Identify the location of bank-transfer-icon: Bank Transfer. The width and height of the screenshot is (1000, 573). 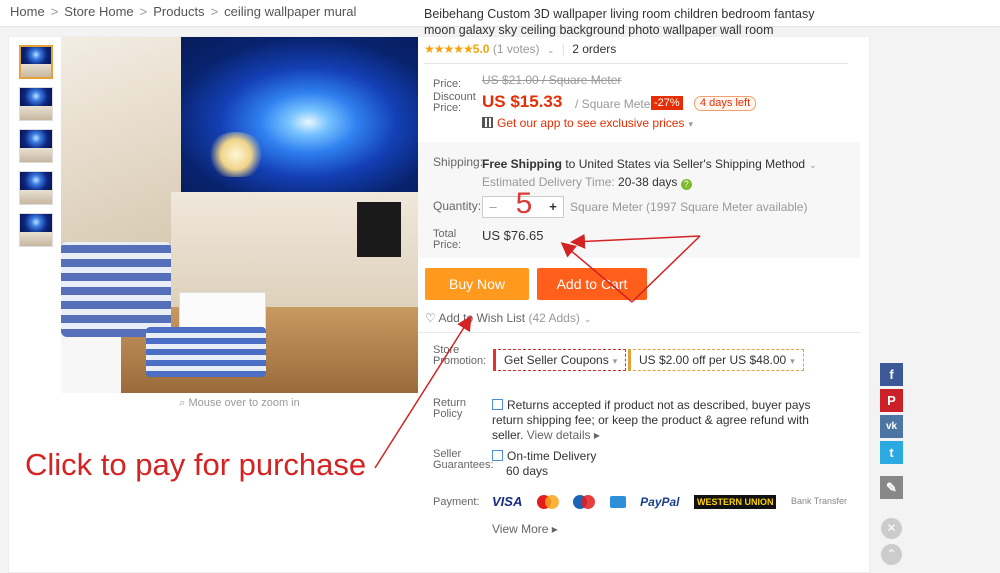
(818, 501).